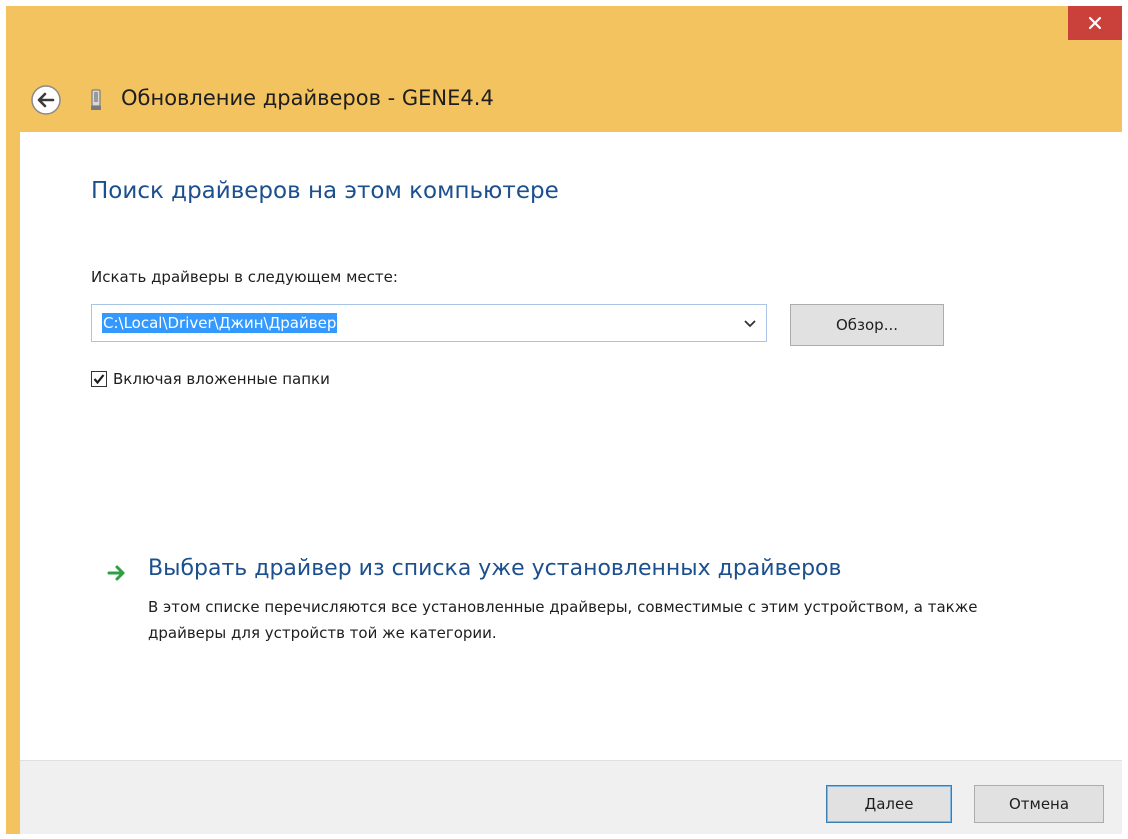 This screenshot has height=839, width=1128. What do you see at coordinates (429, 323) in the screenshot?
I see `path-combobox: C:\Local\Driver\Джин\Драйвер` at bounding box center [429, 323].